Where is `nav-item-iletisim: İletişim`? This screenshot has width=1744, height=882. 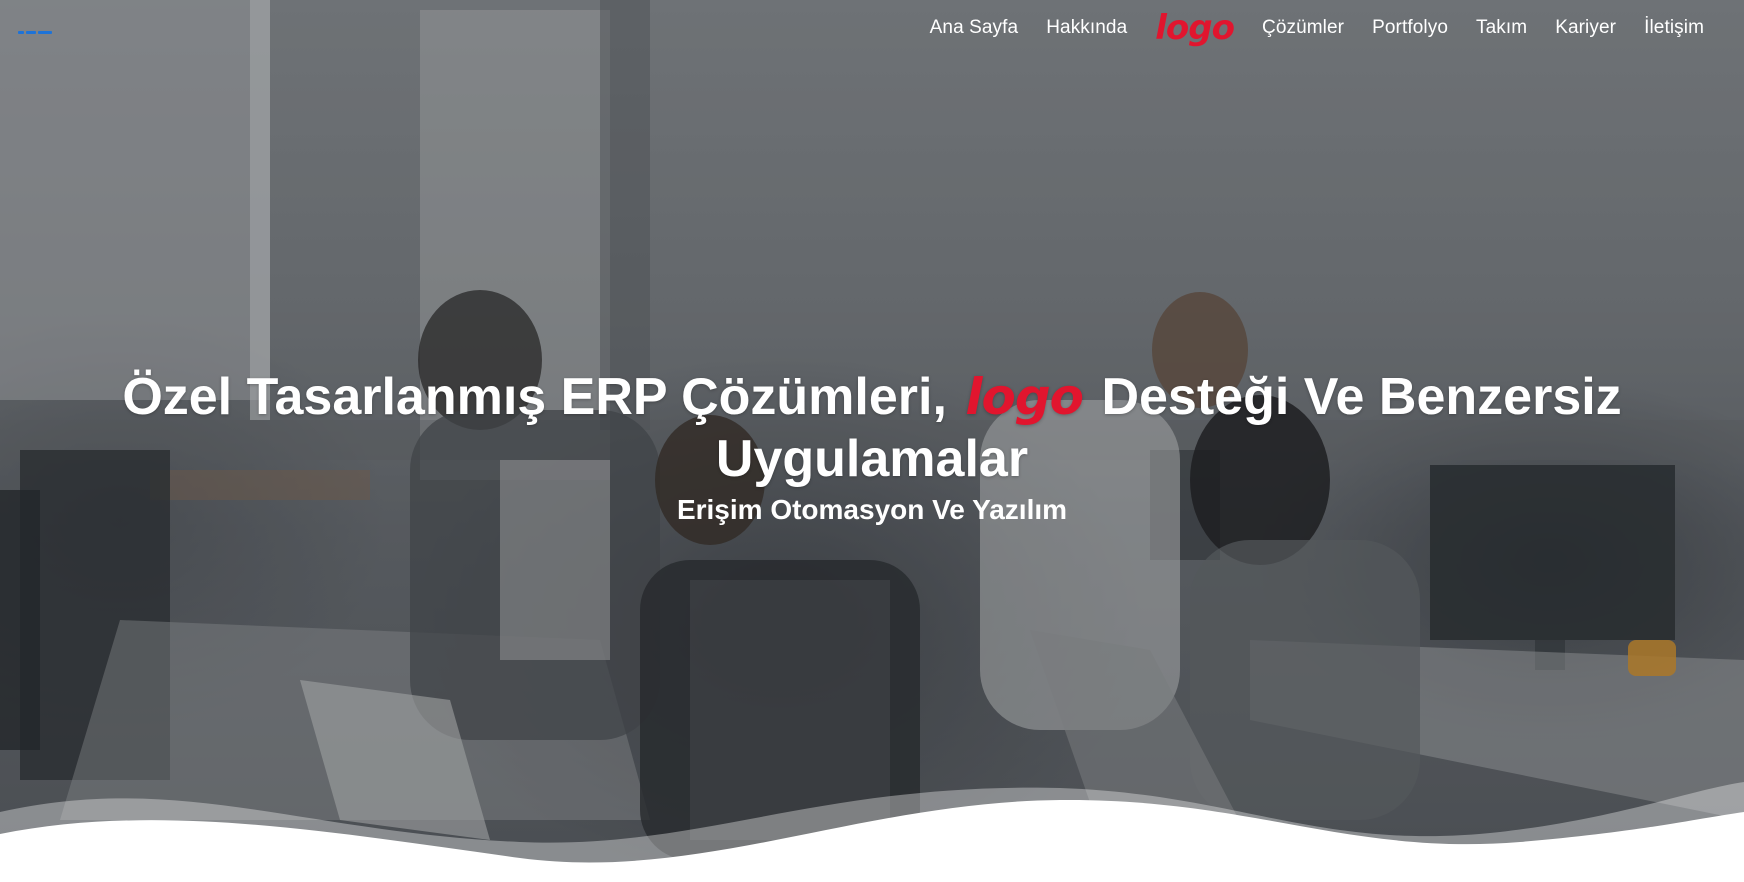 nav-item-iletisim: İletişim is located at coordinates (1674, 28).